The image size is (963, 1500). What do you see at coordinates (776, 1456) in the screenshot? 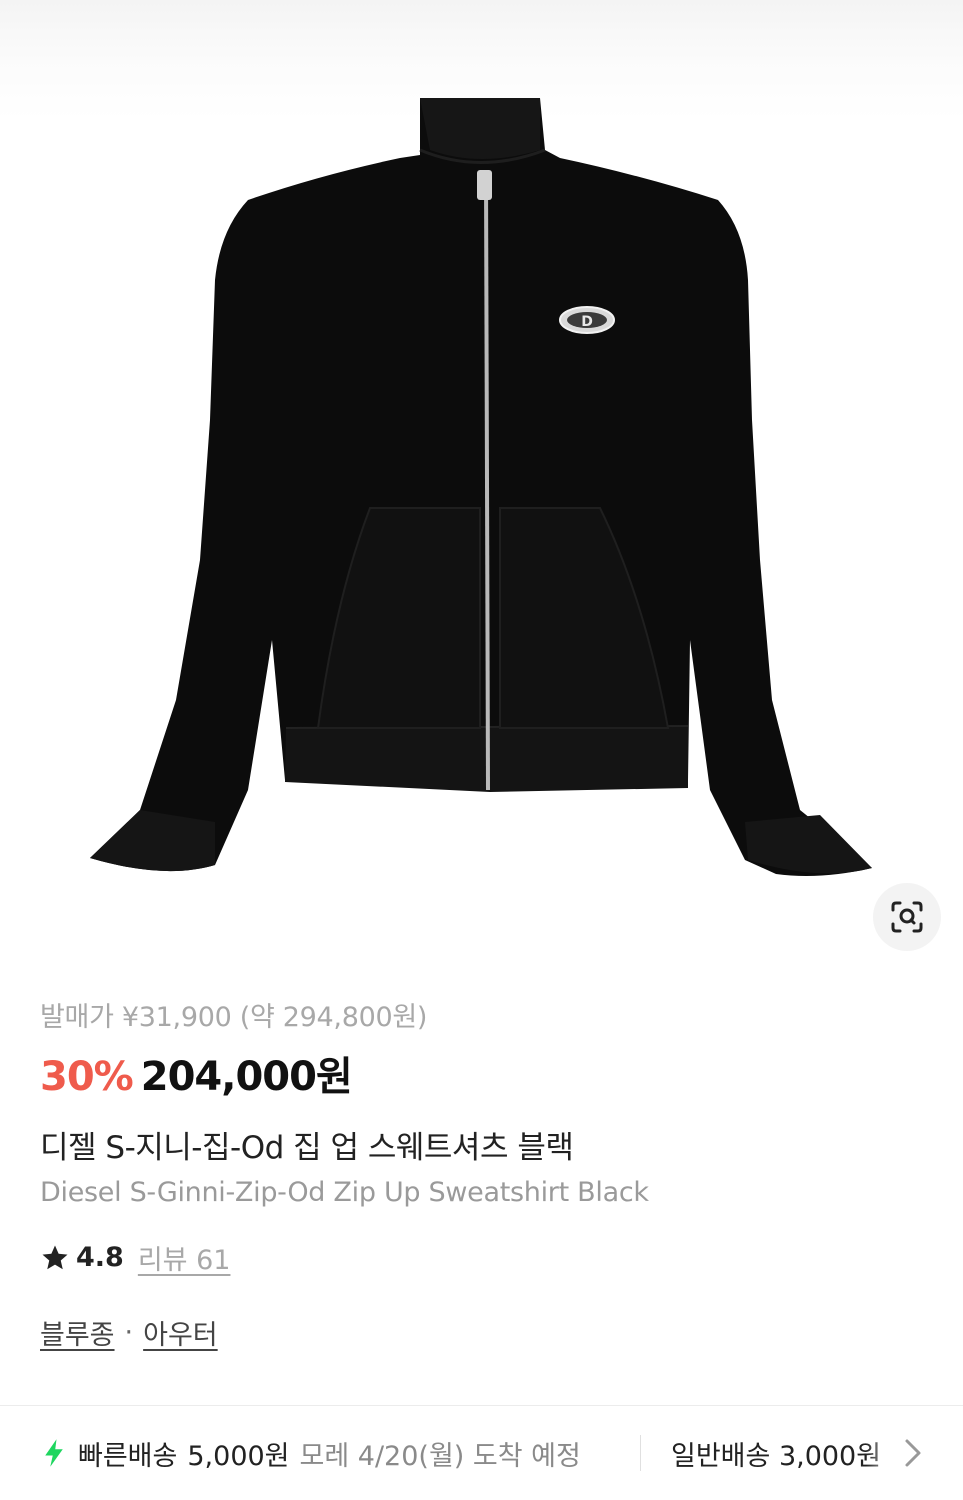
I see `normal-shipping-label: 일반배송 3,000원` at bounding box center [776, 1456].